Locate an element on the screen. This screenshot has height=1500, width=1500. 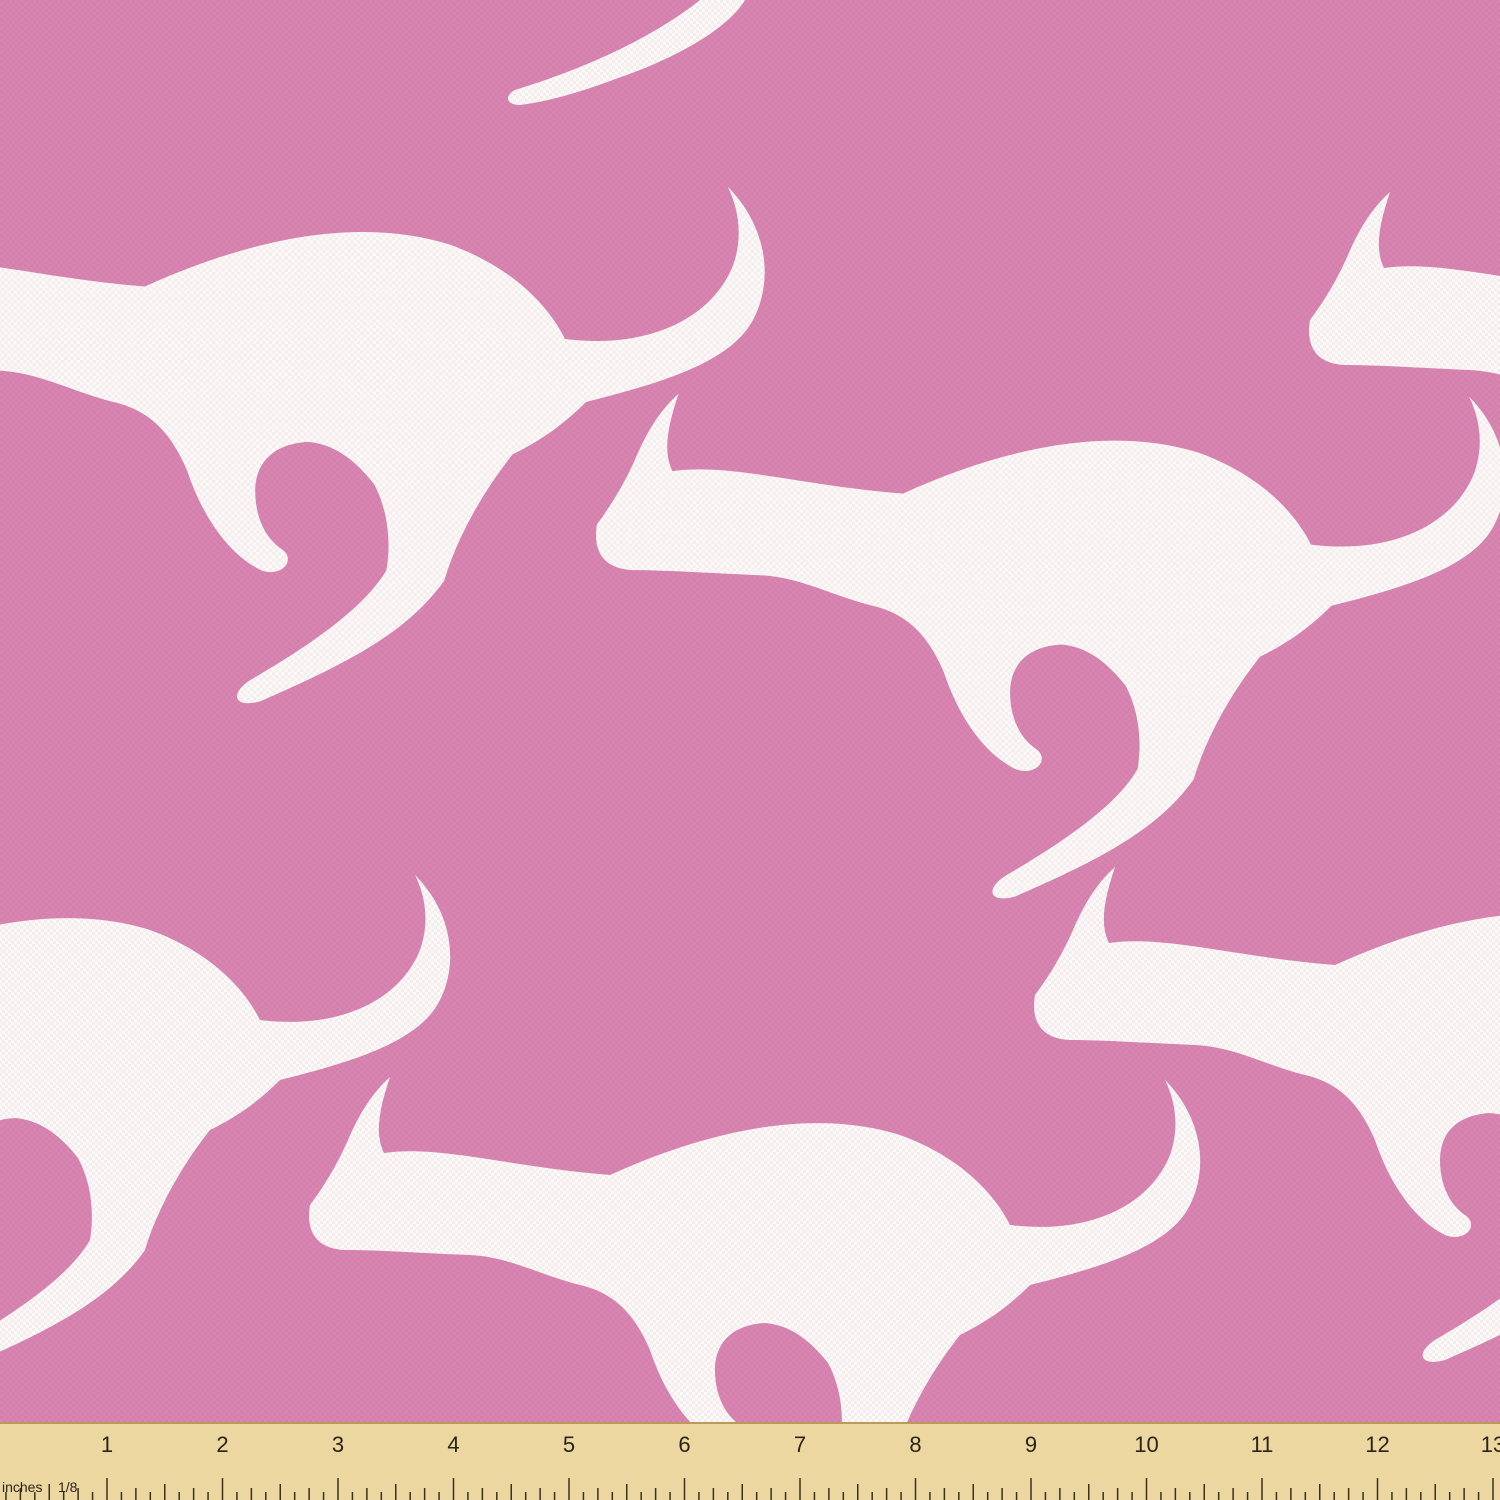
ruler-number: 4 is located at coordinates (453, 1444).